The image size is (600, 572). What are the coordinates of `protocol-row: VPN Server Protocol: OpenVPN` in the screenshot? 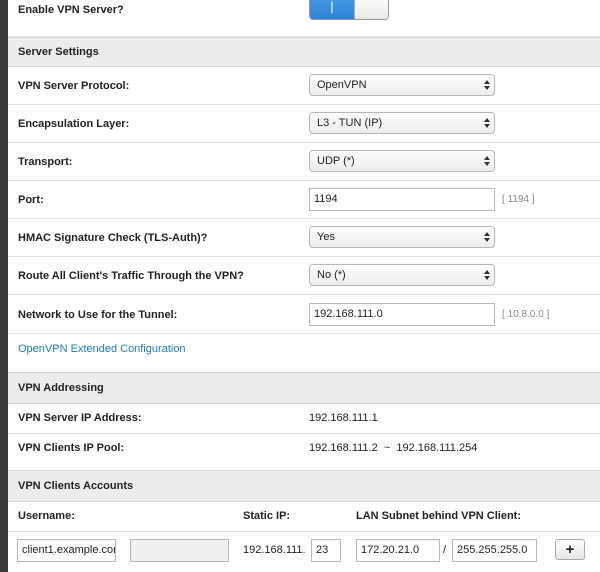 It's located at (304, 86).